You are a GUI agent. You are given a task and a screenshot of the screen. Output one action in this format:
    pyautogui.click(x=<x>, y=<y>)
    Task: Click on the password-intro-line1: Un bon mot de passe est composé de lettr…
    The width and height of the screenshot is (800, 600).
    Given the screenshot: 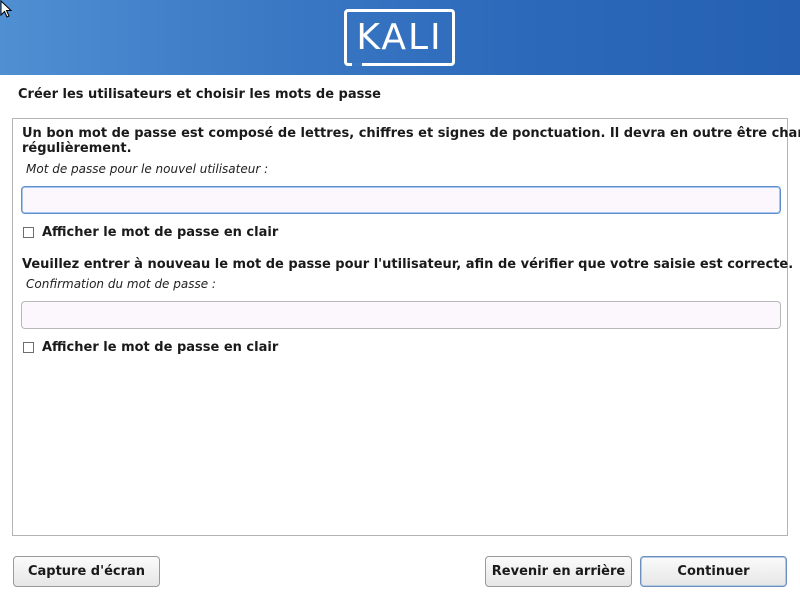 What is the action you would take?
    pyautogui.click(x=411, y=133)
    